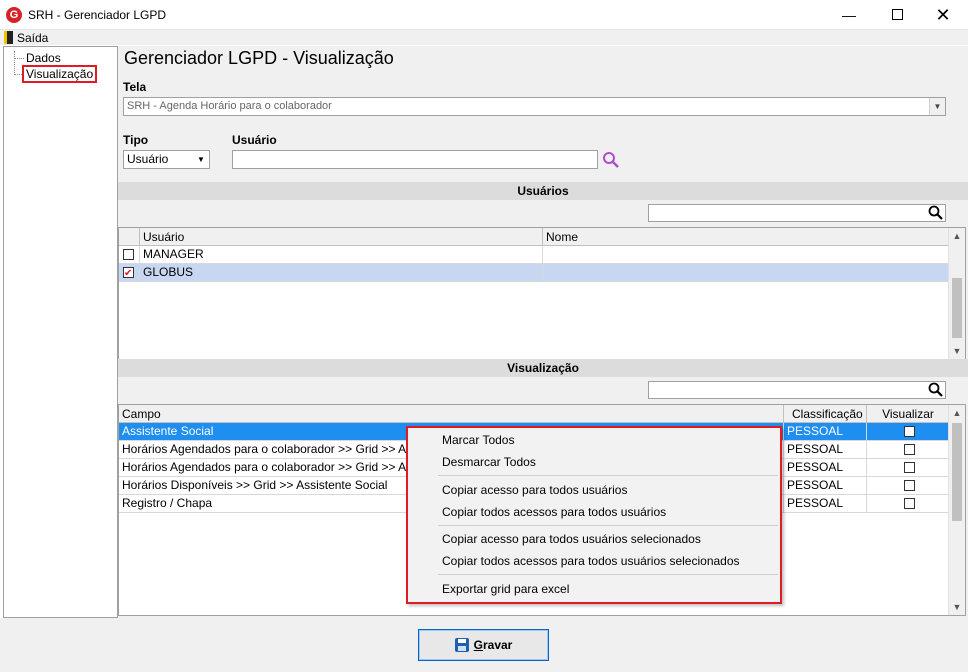 This screenshot has width=968, height=672. I want to click on navigation-tree: Dados Visualização, so click(60, 332).